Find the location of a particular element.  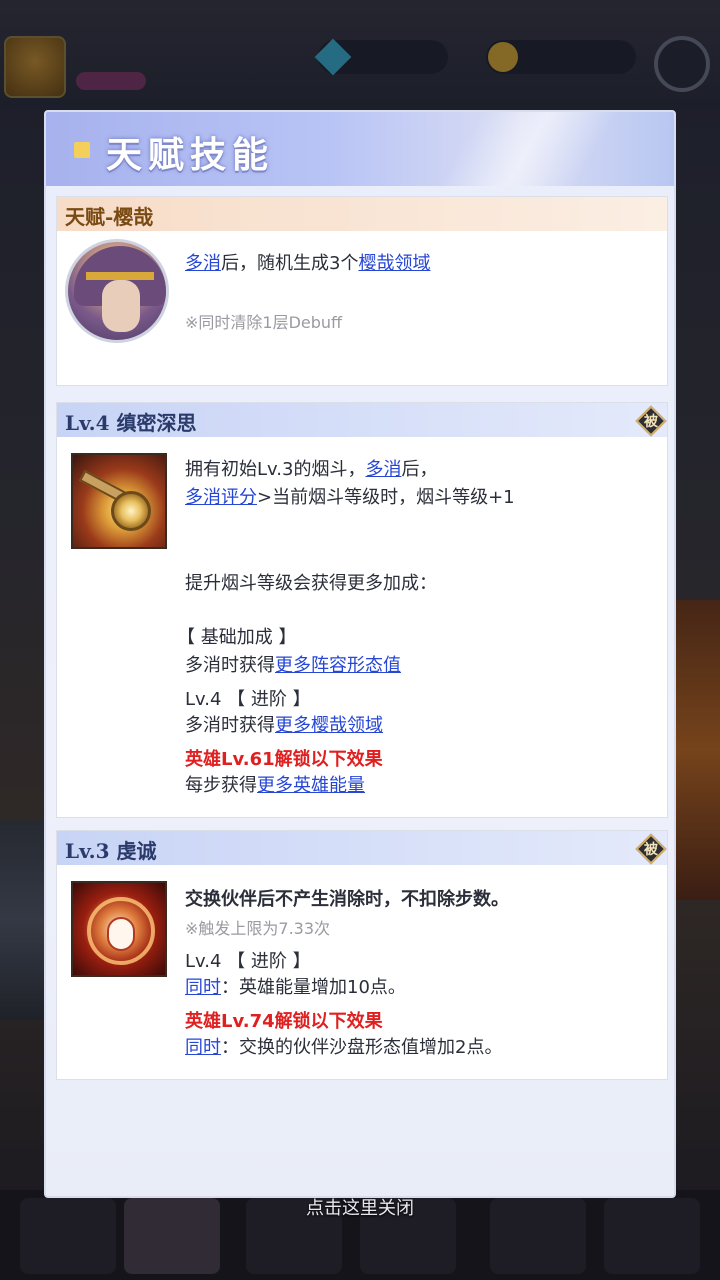

hero-portrait is located at coordinates (117, 291).